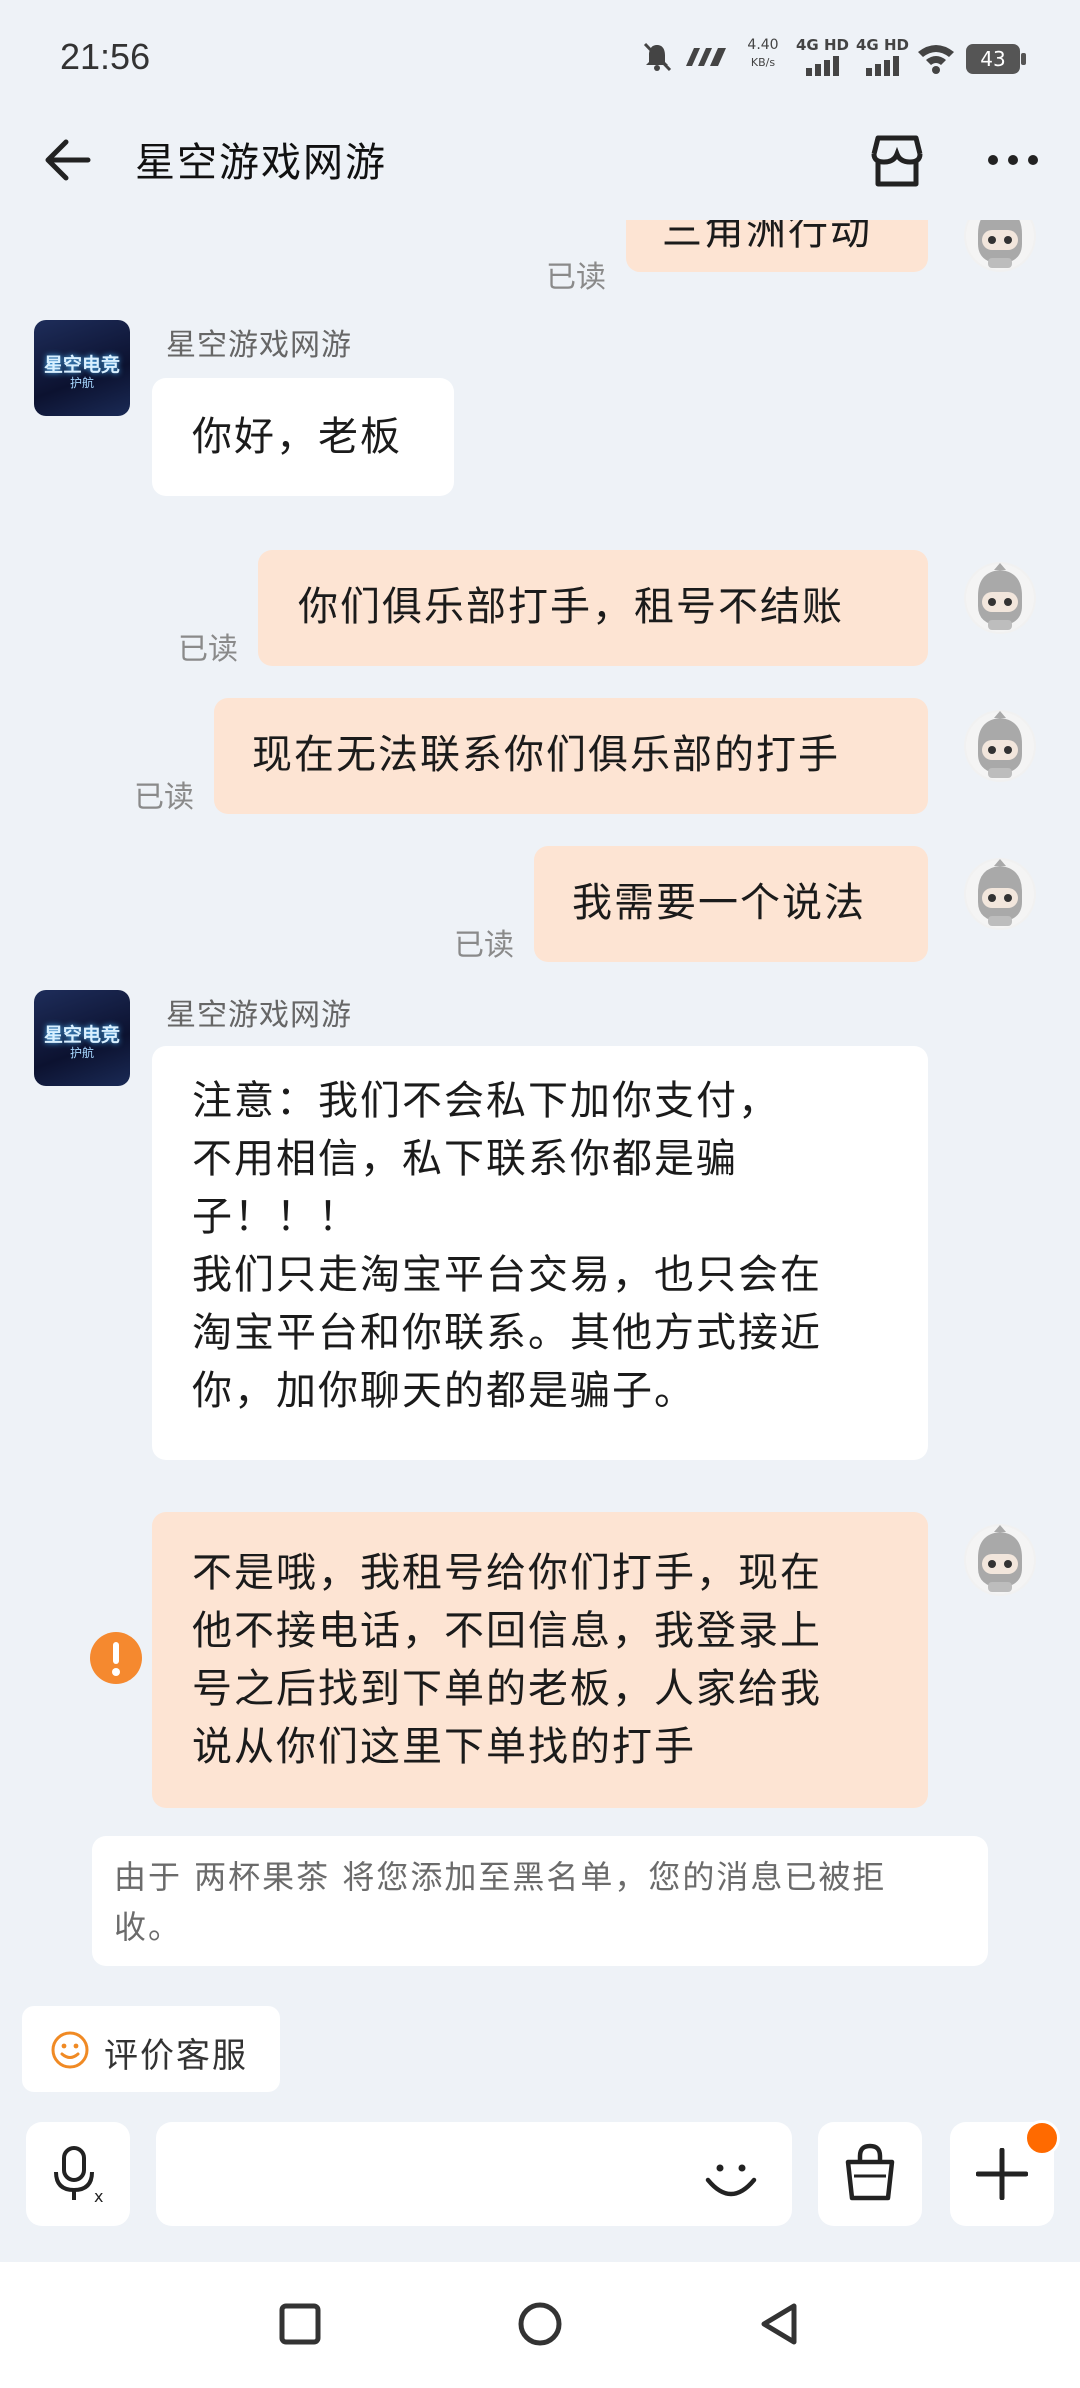 This screenshot has height=2388, width=1080. I want to click on message-line: 我们只走淘宝平台交易，也只会在, so click(507, 1275).